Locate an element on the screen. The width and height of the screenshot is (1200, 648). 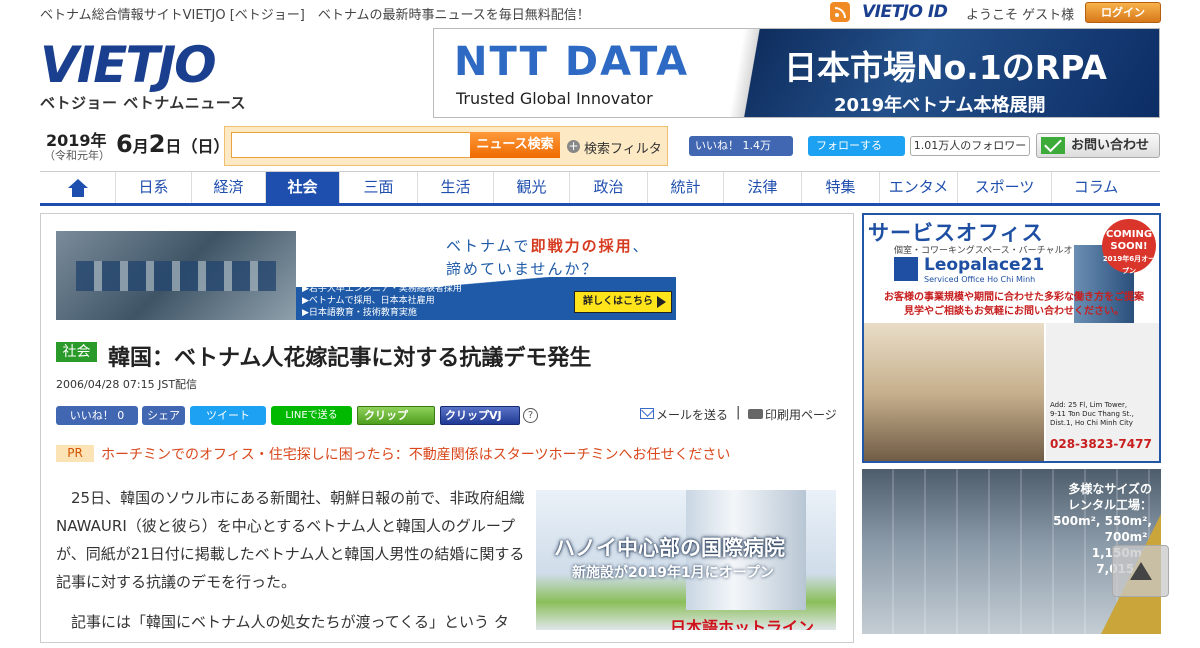
ad-headline-1: ベトナムで即戦力の採用、 is located at coordinates (548, 245).